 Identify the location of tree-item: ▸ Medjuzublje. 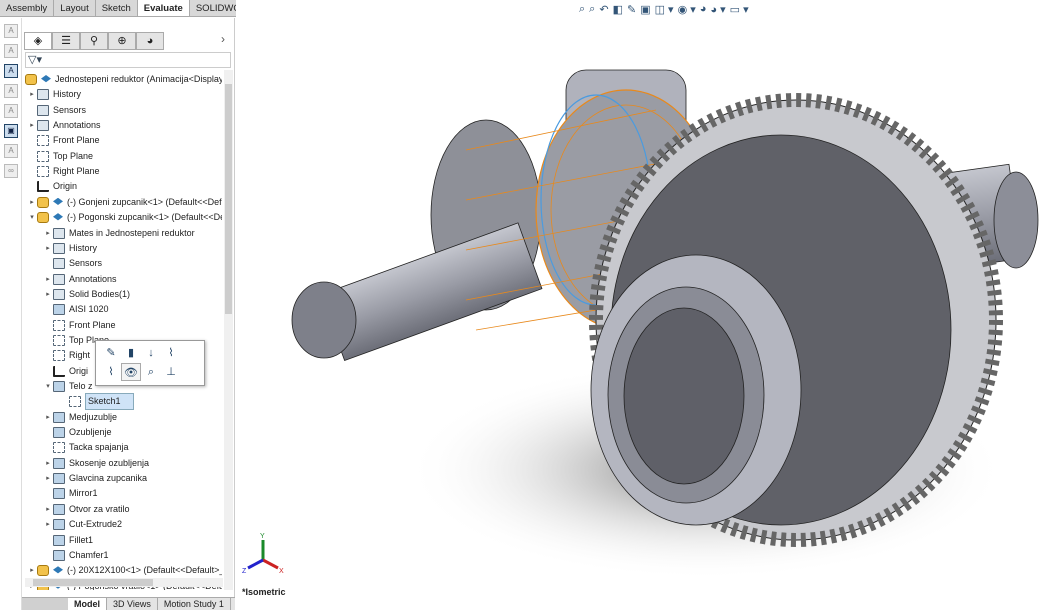
(80, 417).